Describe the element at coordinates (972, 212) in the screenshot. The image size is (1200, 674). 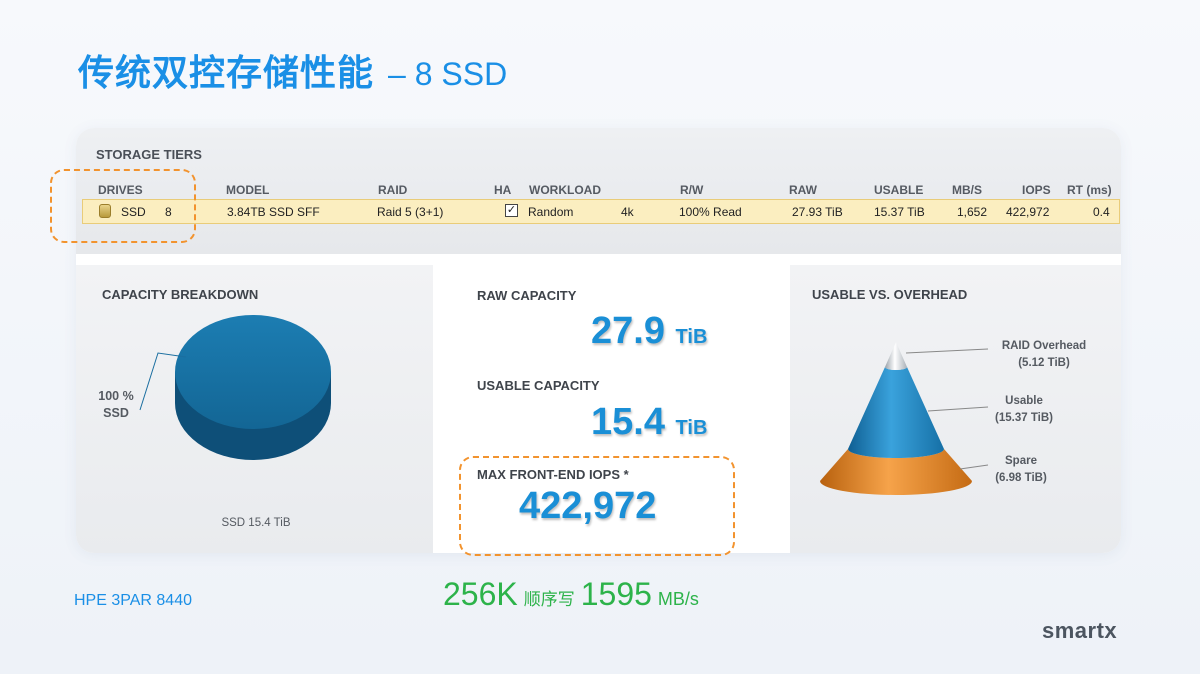
I see `cell-mbs: 1,652` at that location.